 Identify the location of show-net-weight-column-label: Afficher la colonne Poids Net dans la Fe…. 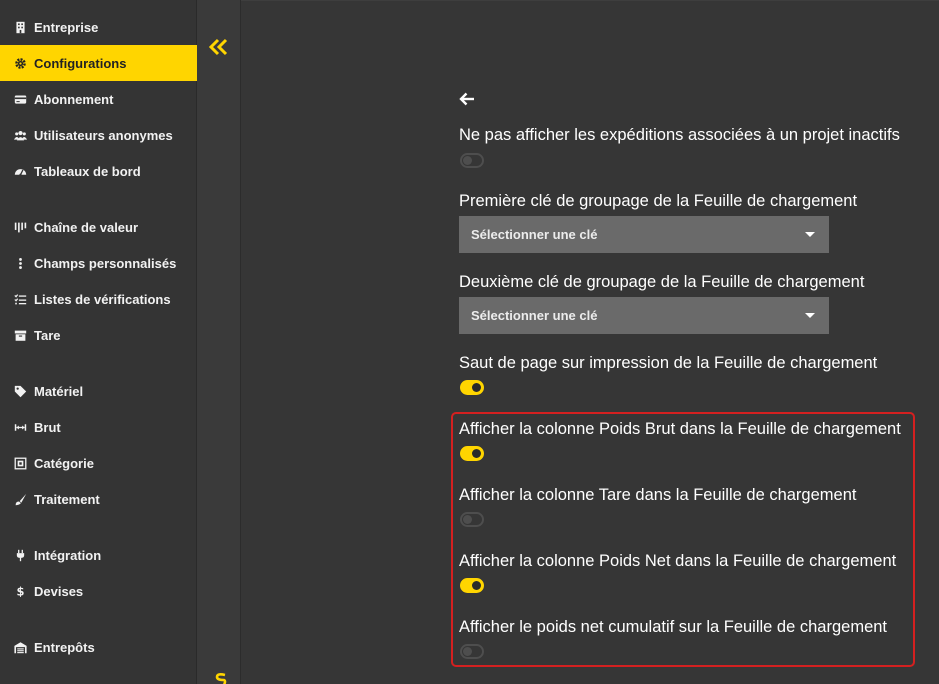
(678, 561).